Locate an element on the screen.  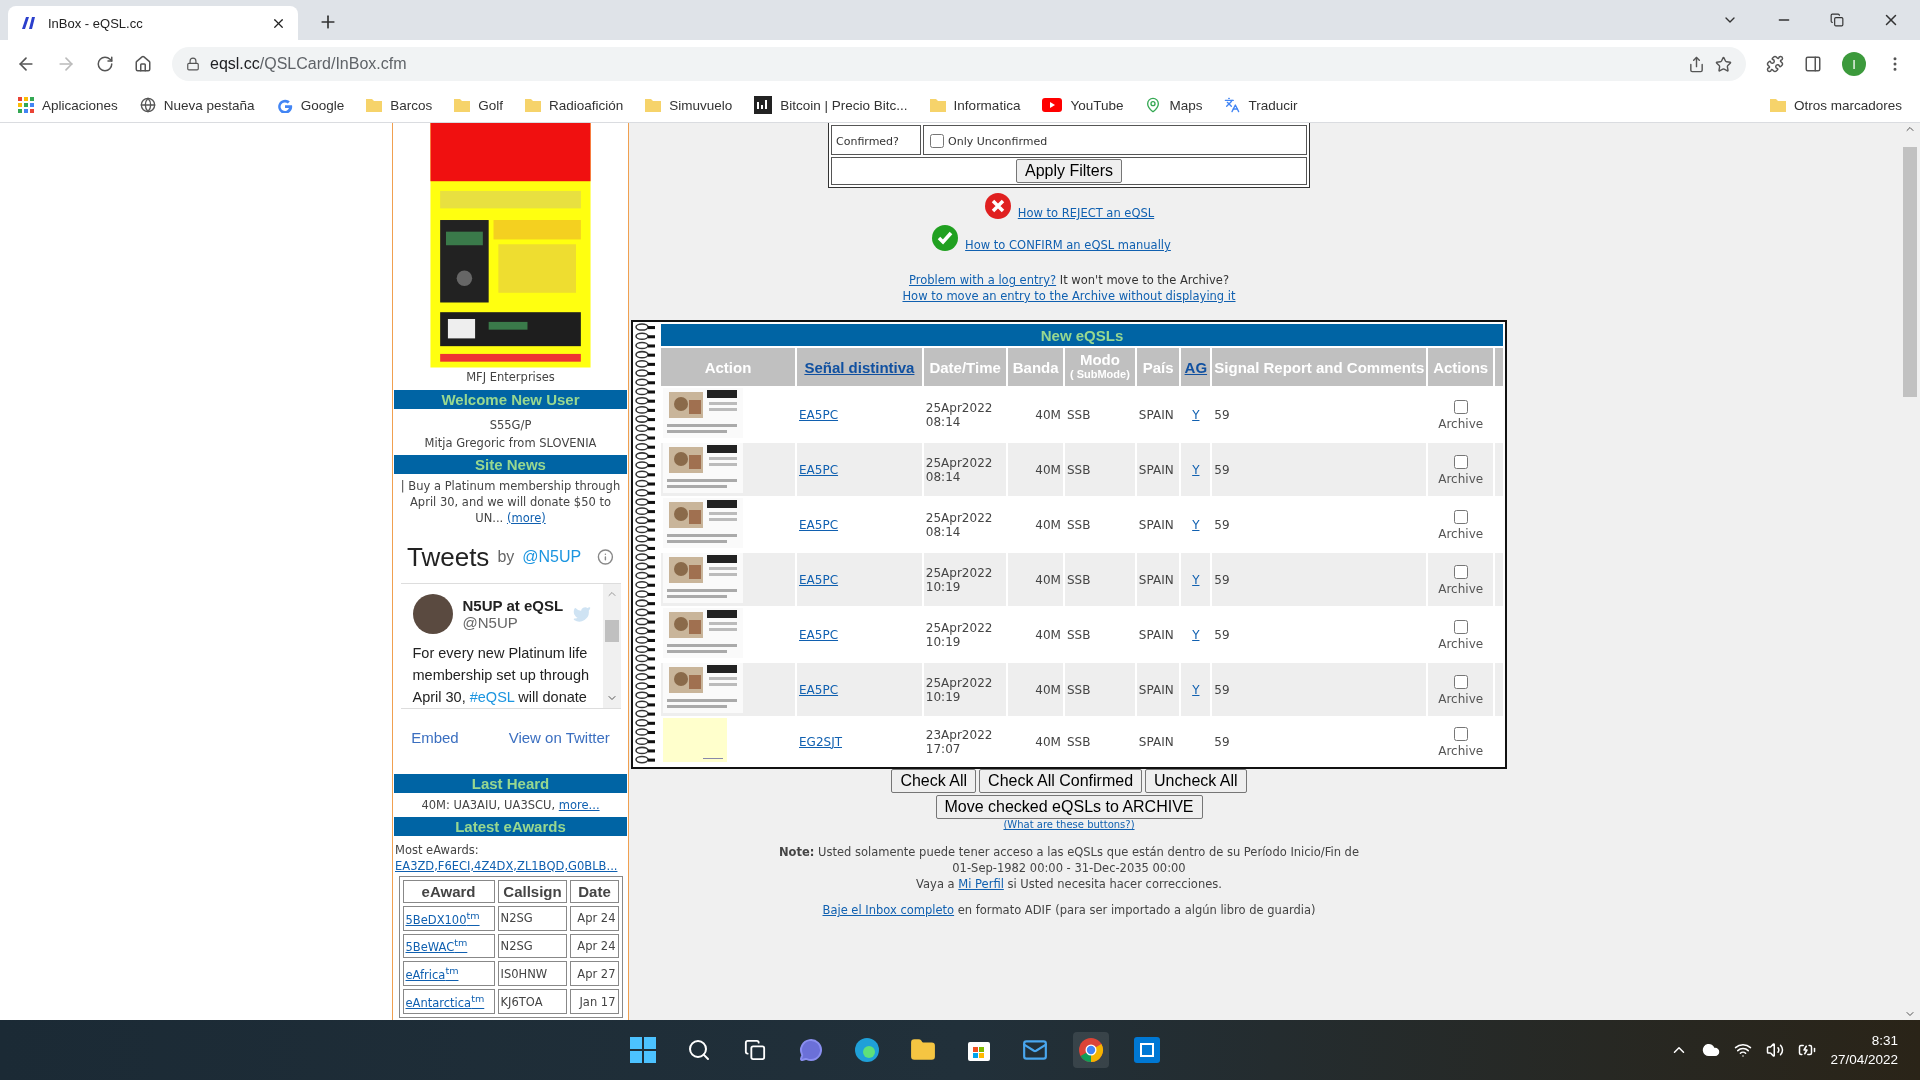
award-link: eAfrica$^{tm}$ is located at coordinates (432, 975).